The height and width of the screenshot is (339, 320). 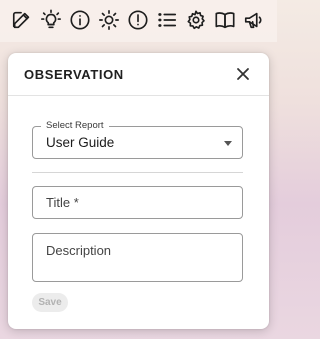 What do you see at coordinates (137, 202) in the screenshot?
I see `title-field: Title *` at bounding box center [137, 202].